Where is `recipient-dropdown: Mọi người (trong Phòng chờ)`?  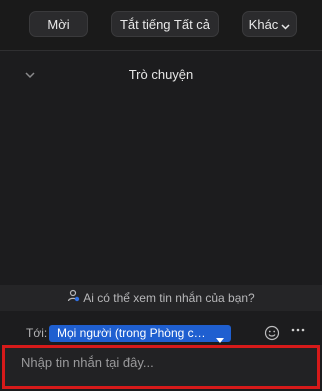
recipient-dropdown: Mọi người (trong Phòng chờ) is located at coordinates (140, 334).